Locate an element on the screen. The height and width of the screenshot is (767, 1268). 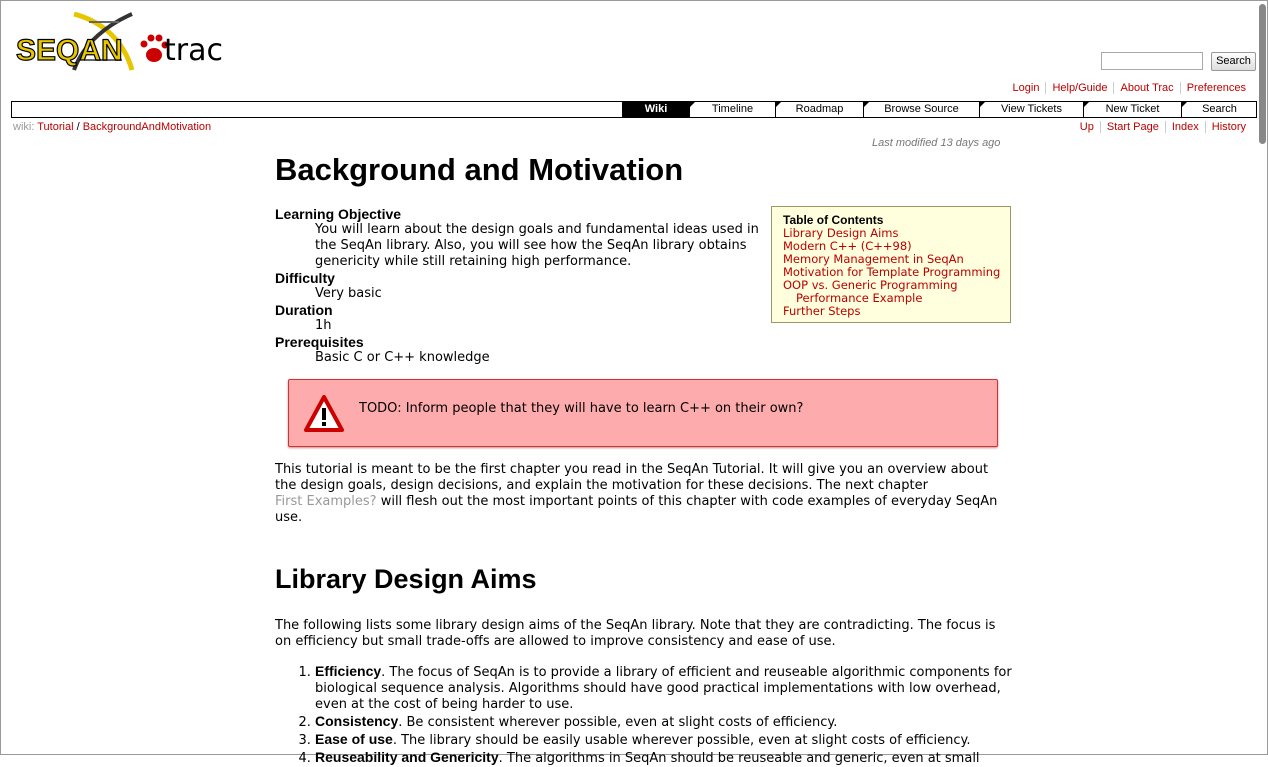
logo-seqan-text: SEQAN is located at coordinates (69, 50).